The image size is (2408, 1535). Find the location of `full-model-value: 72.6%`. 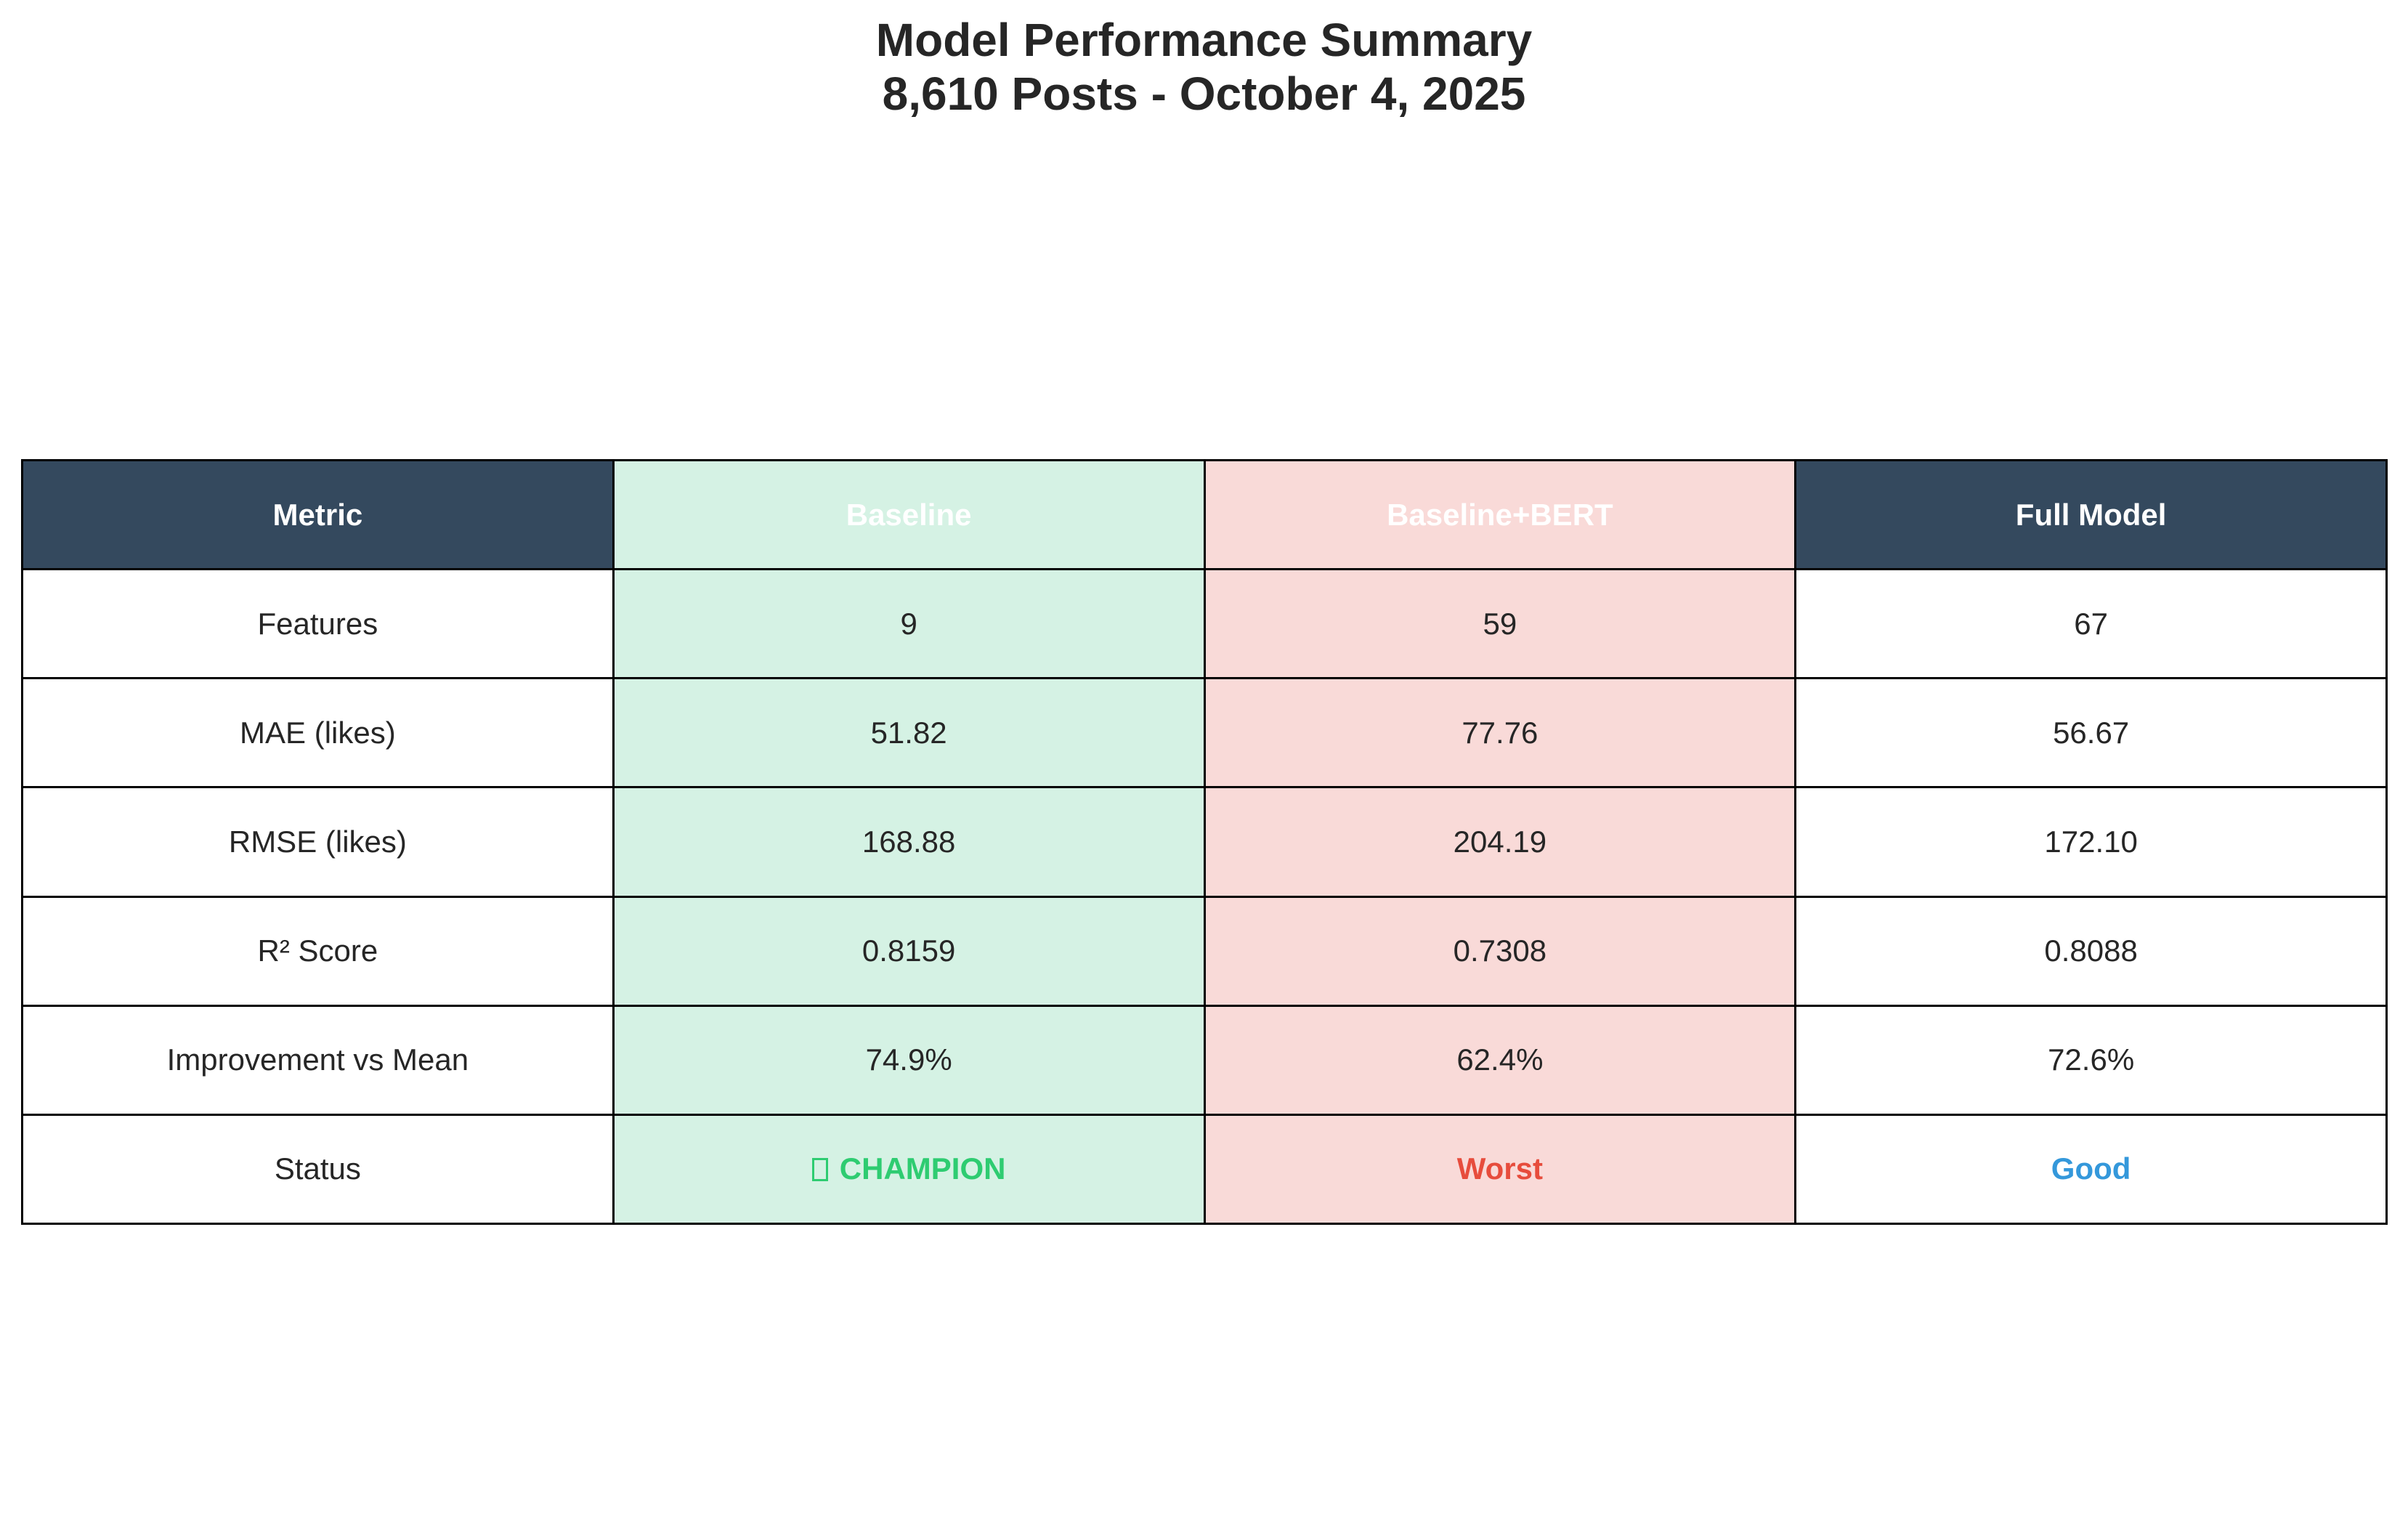

full-model-value: 72.6% is located at coordinates (2091, 1060).